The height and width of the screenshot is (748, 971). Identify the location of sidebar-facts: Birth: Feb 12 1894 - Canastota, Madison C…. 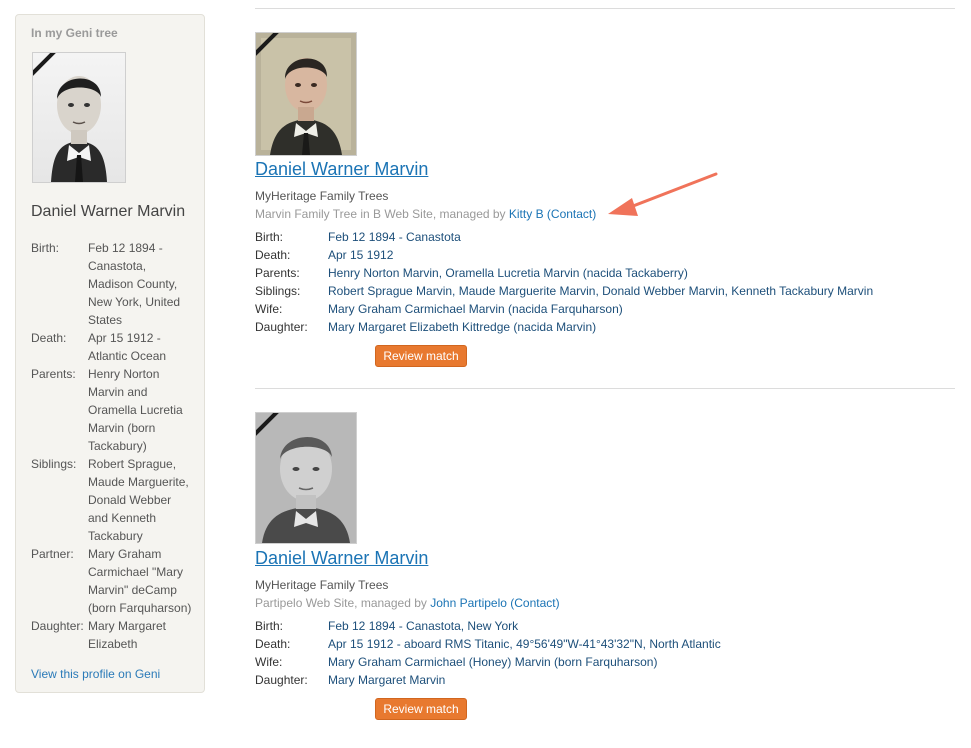
(118, 446).